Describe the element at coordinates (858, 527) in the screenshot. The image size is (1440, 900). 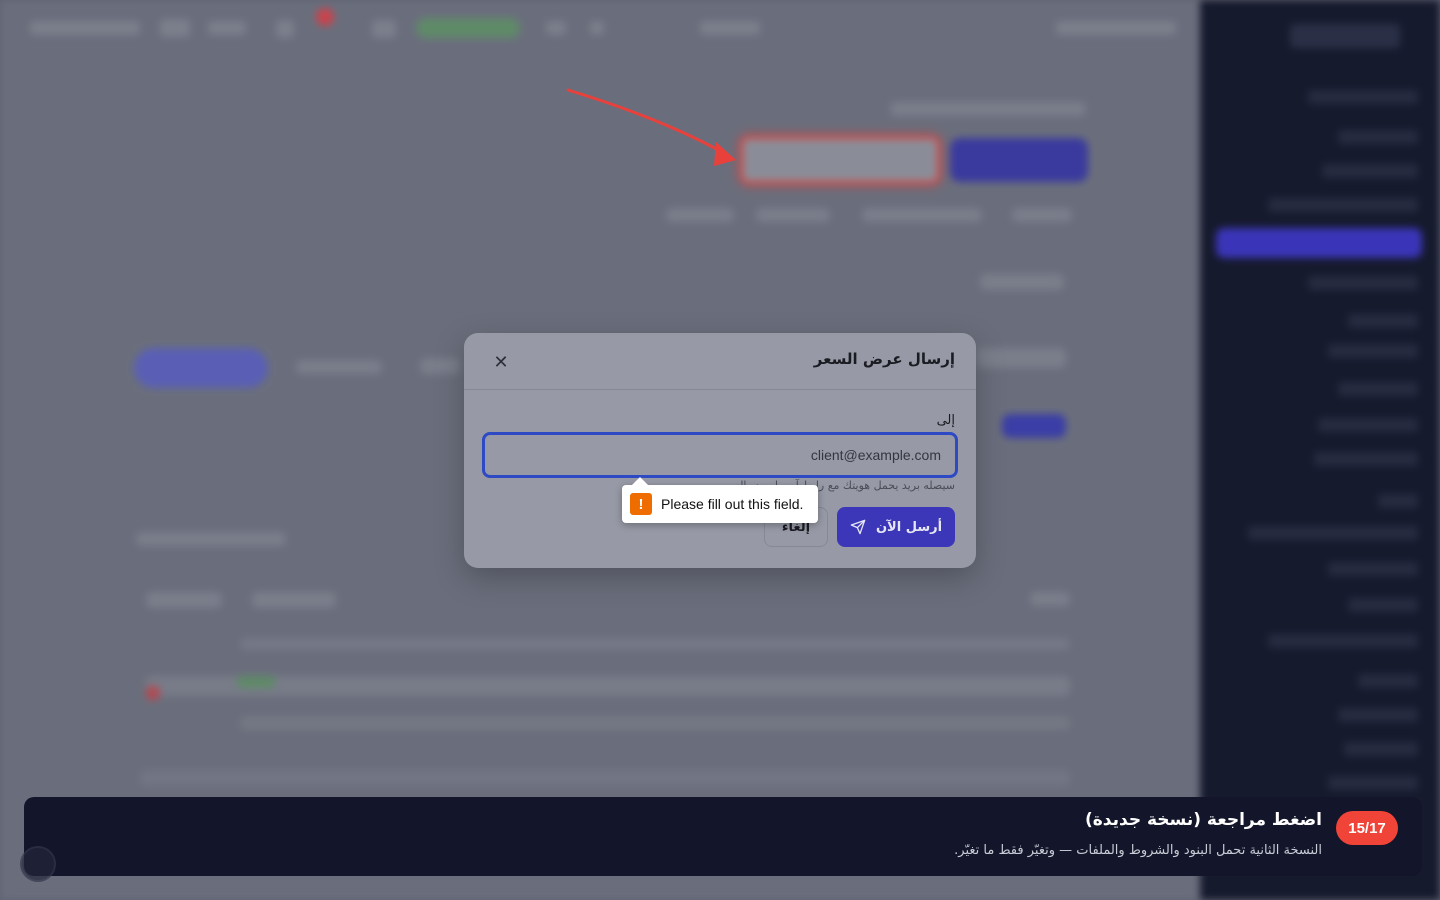
I see `paper-plane-icon` at that location.